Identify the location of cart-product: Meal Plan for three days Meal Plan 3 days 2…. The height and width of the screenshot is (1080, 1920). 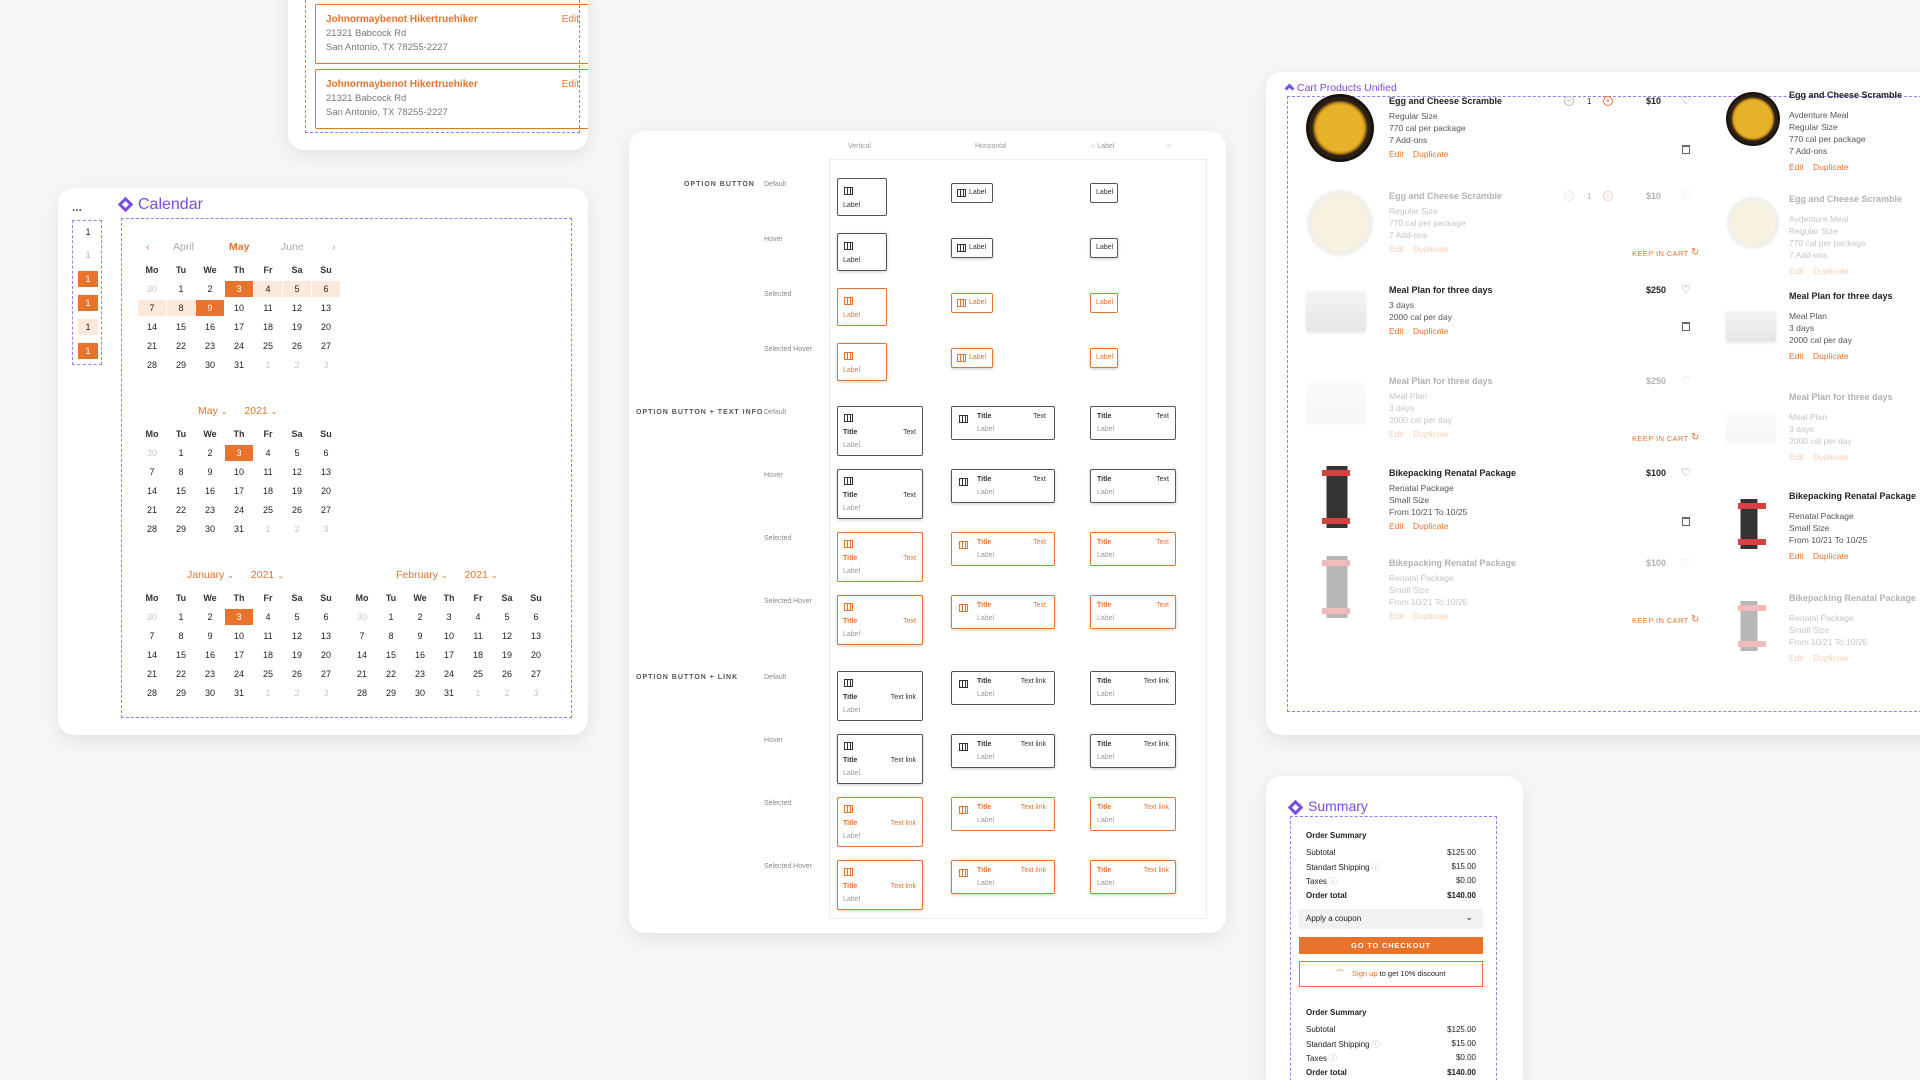
(1498, 419).